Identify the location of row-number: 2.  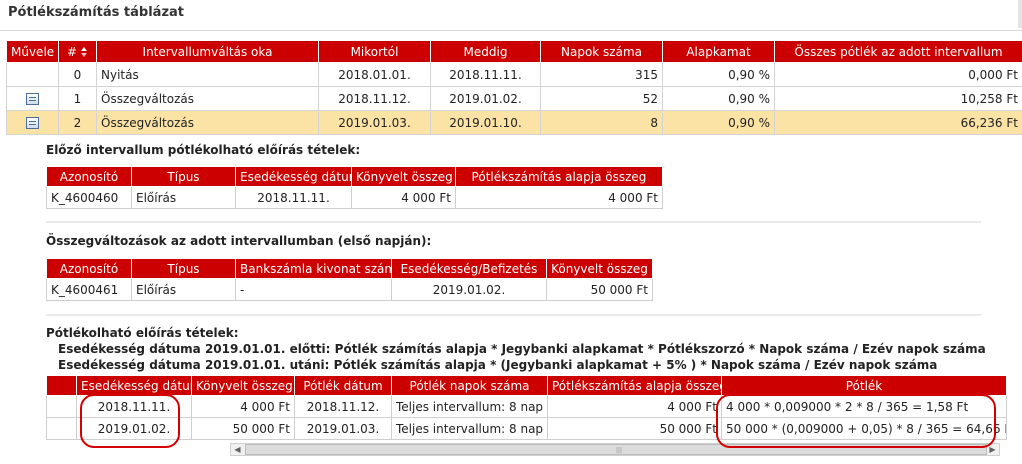
(77, 122).